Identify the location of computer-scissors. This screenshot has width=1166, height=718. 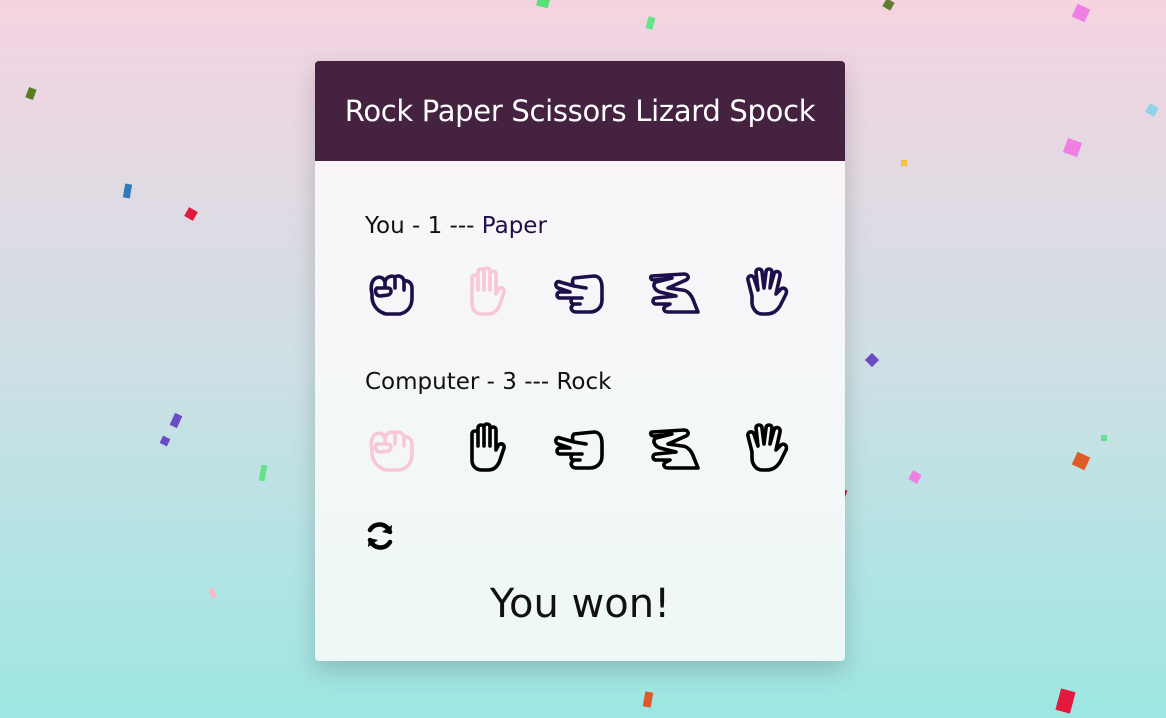
(579, 447).